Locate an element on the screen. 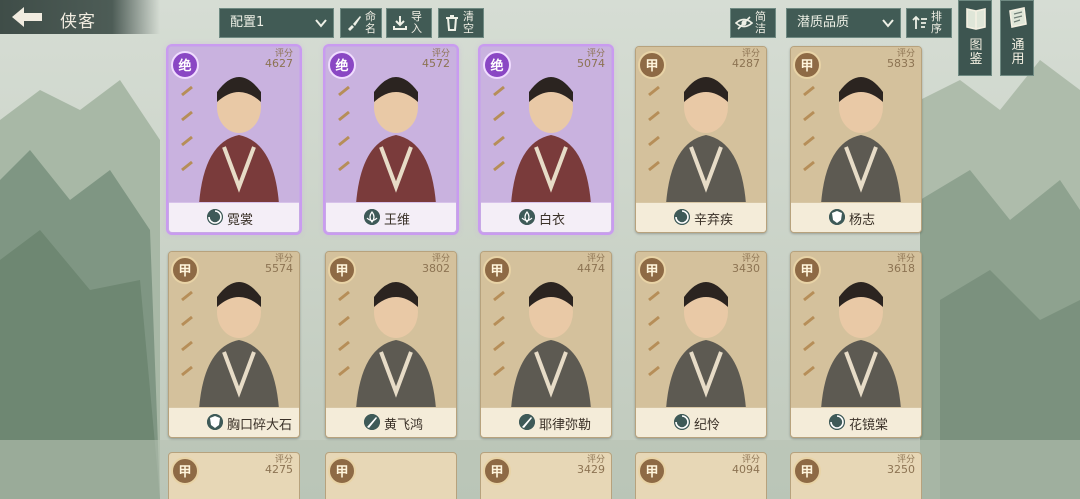 This screenshot has height=499, width=1080. score-box: 评分 5074 is located at coordinates (591, 59).